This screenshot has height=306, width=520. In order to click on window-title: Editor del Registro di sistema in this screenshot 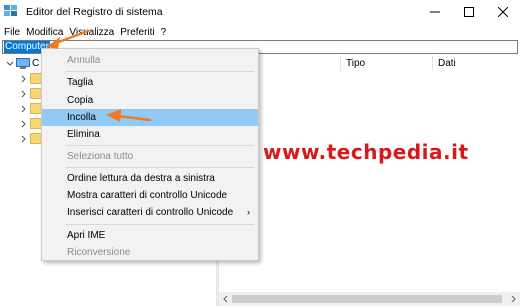, I will do `click(94, 12)`.